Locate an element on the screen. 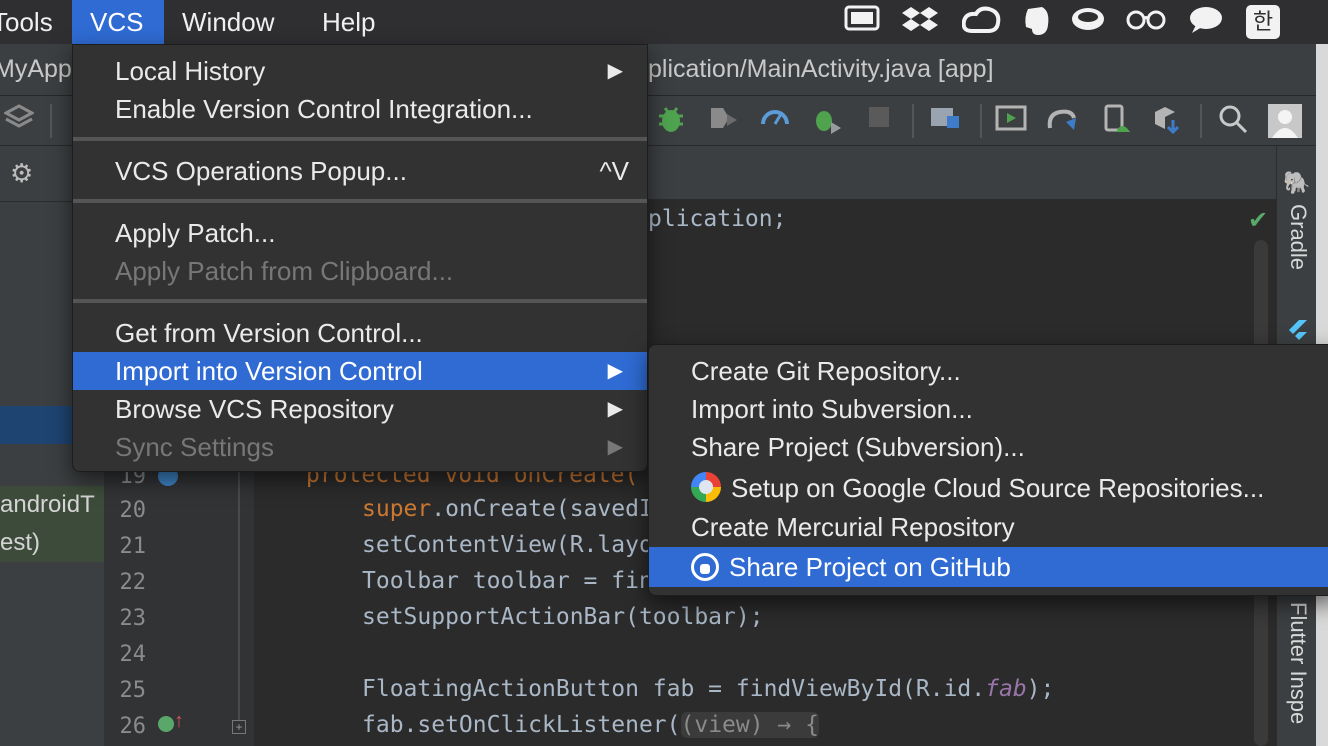 This screenshot has height=746, width=1328. project-structure-icon is located at coordinates (945, 121).